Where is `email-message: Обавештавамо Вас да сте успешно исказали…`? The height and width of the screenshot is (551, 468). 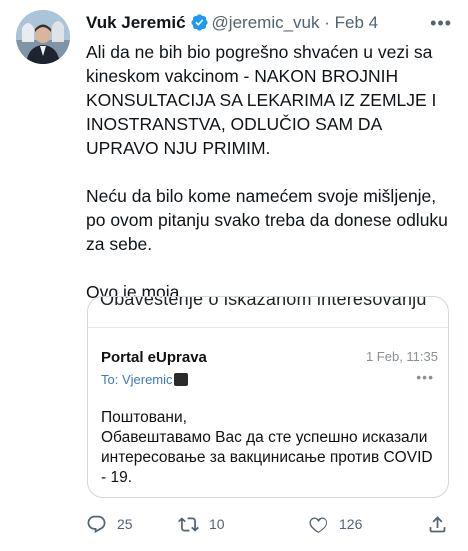
email-message: Обавештавамо Вас да сте успешно исказали… is located at coordinates (267, 457).